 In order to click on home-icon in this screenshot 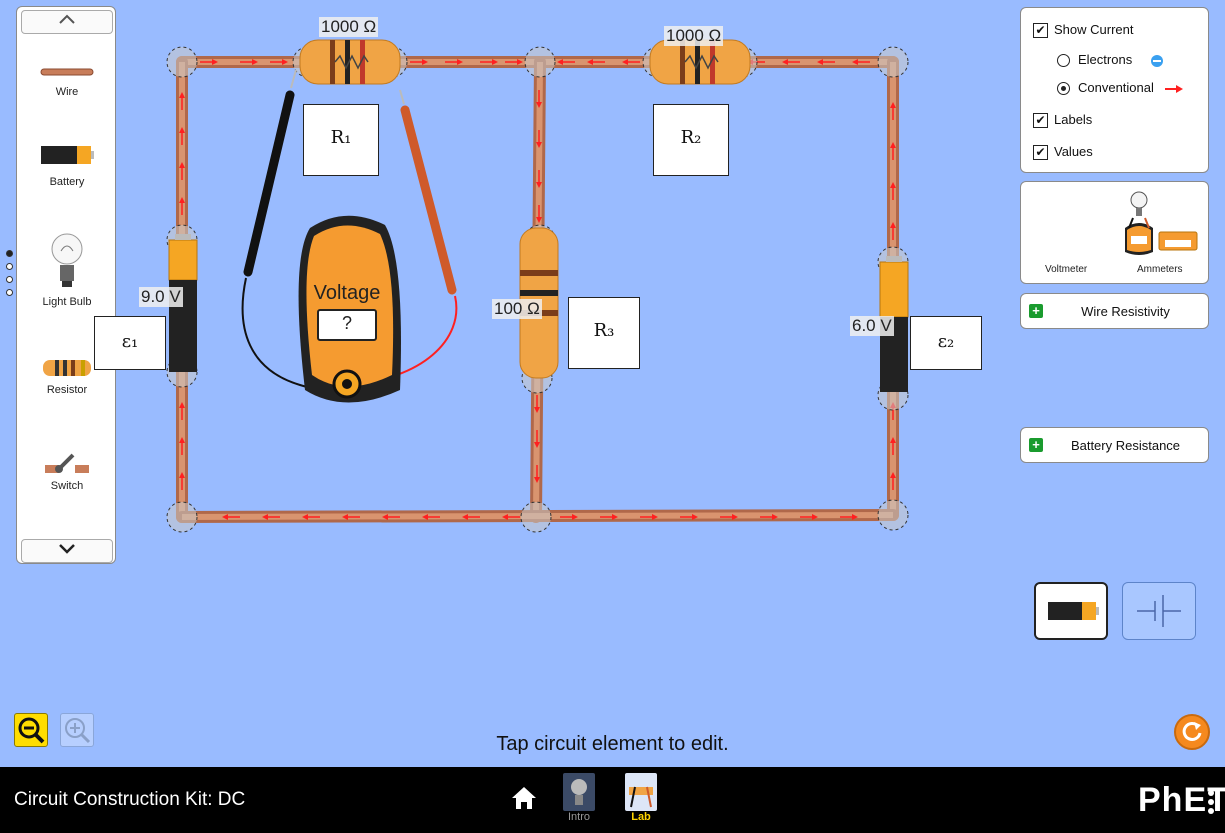, I will do `click(524, 798)`.